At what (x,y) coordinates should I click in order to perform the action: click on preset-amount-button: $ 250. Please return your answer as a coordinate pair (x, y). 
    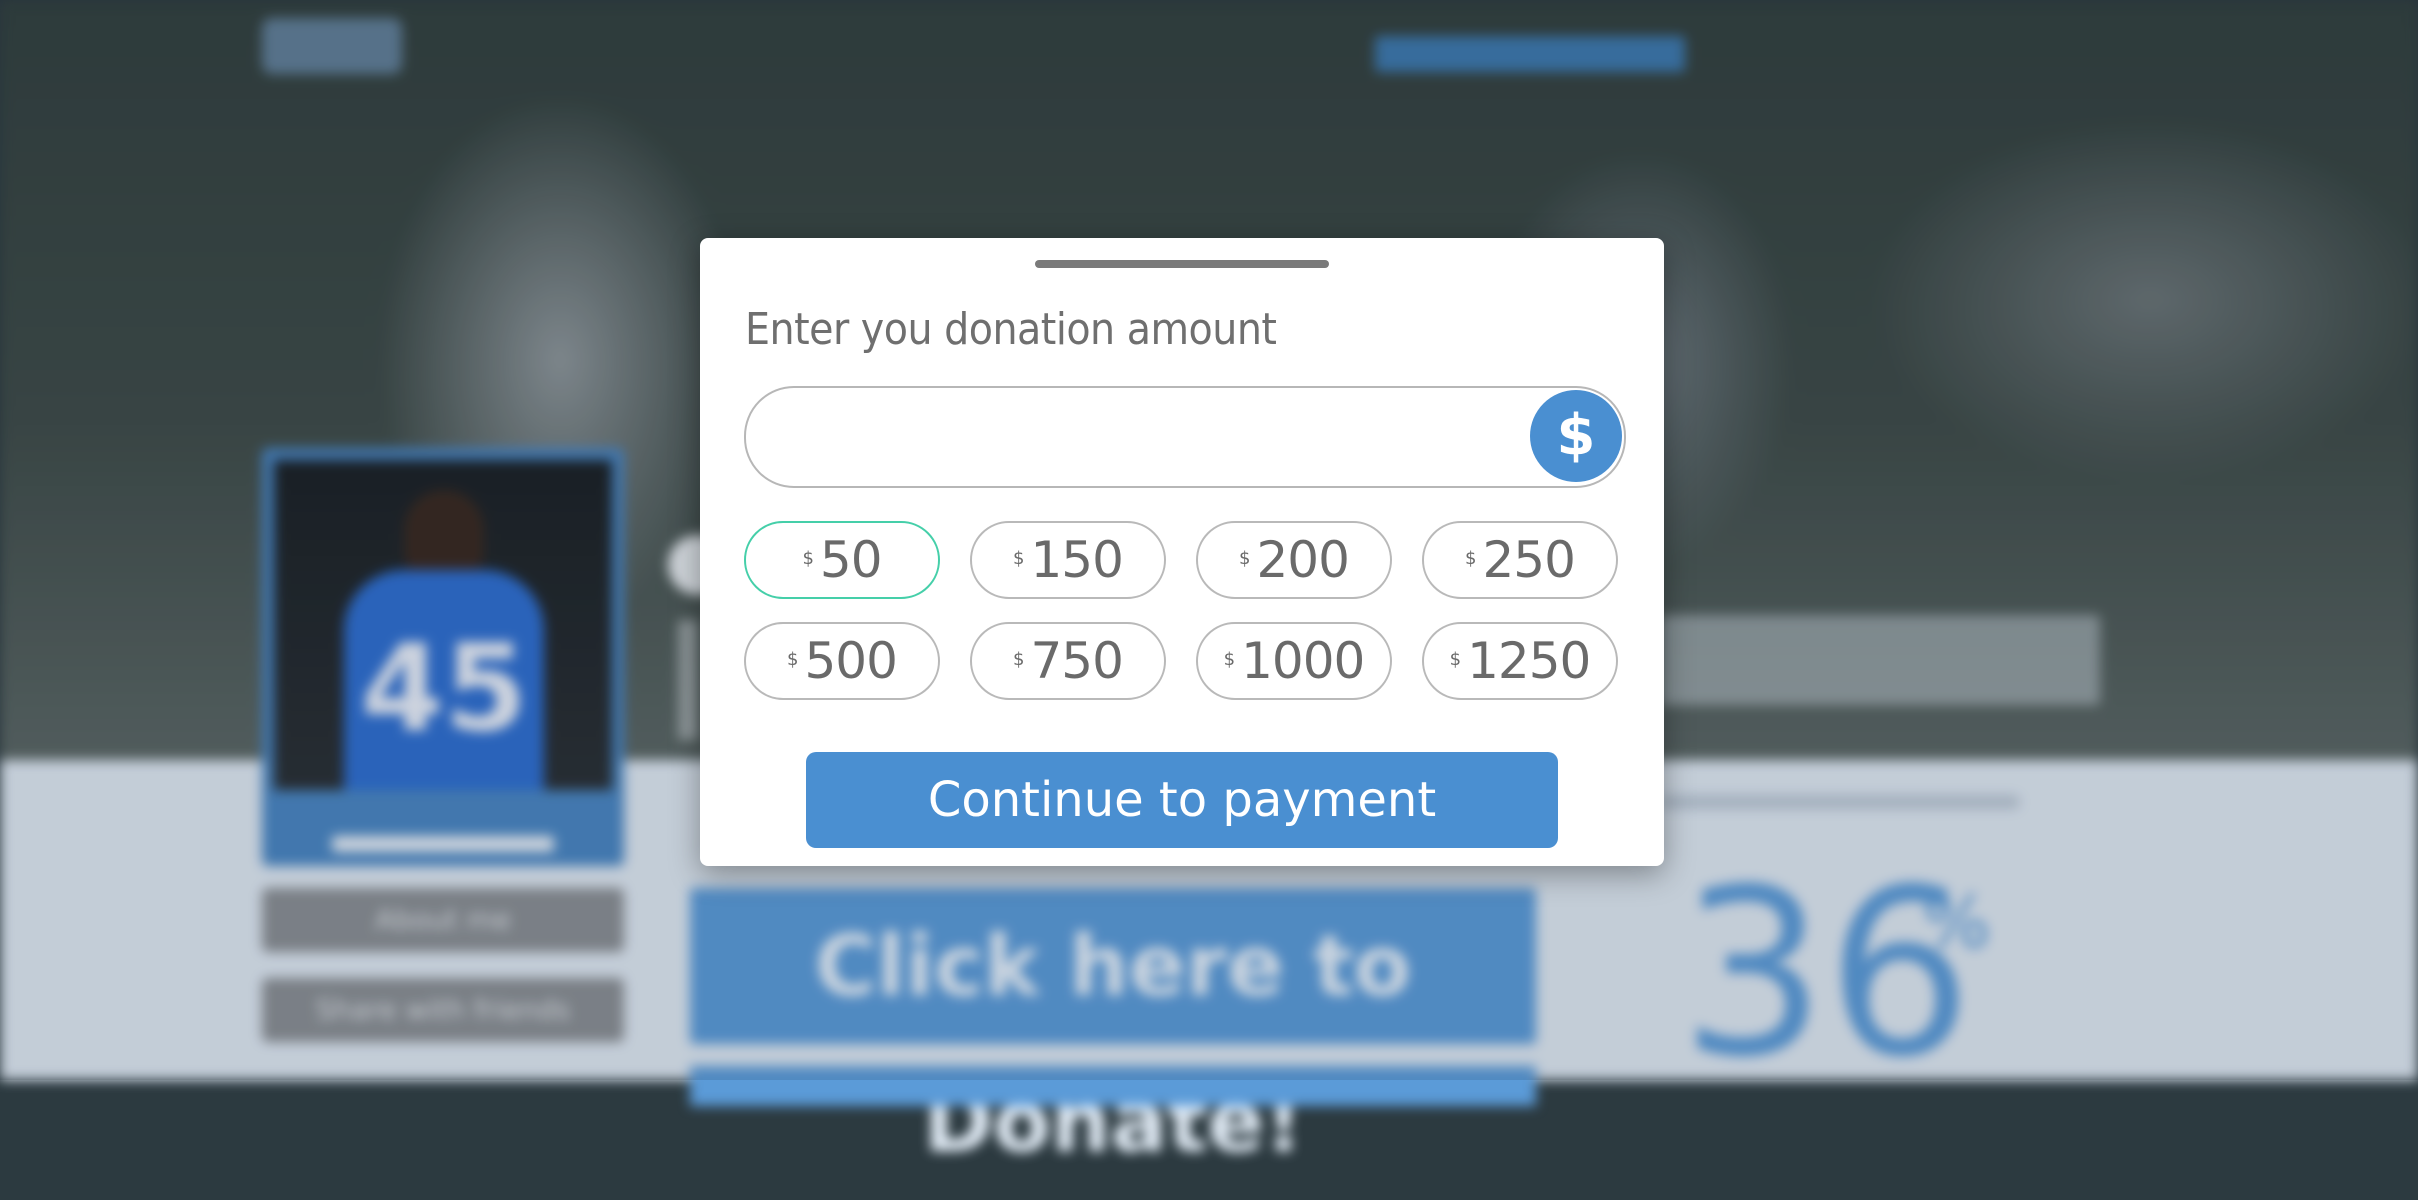
    Looking at the image, I should click on (1520, 560).